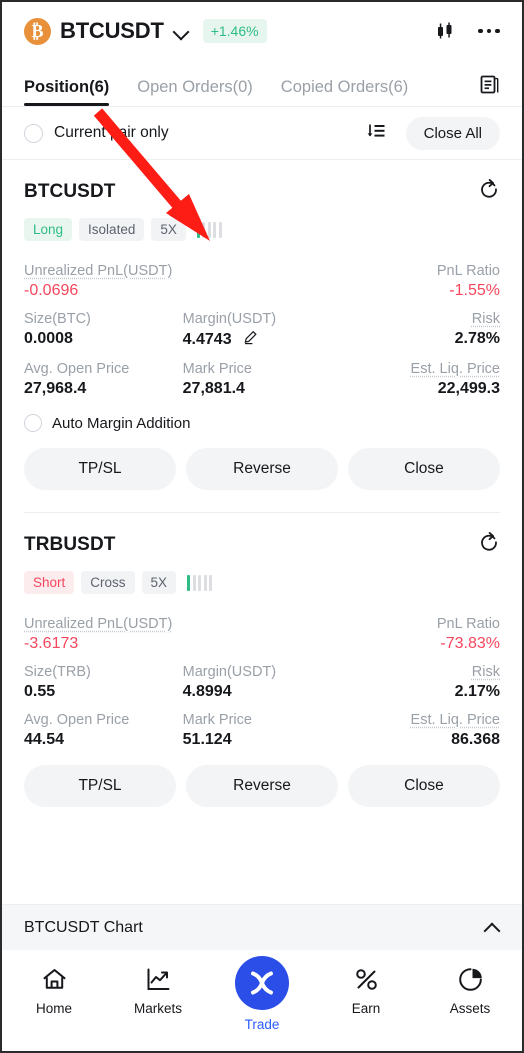 This screenshot has width=524, height=1053. Describe the element at coordinates (112, 30) in the screenshot. I see `page-title: BTCUSDT` at that location.